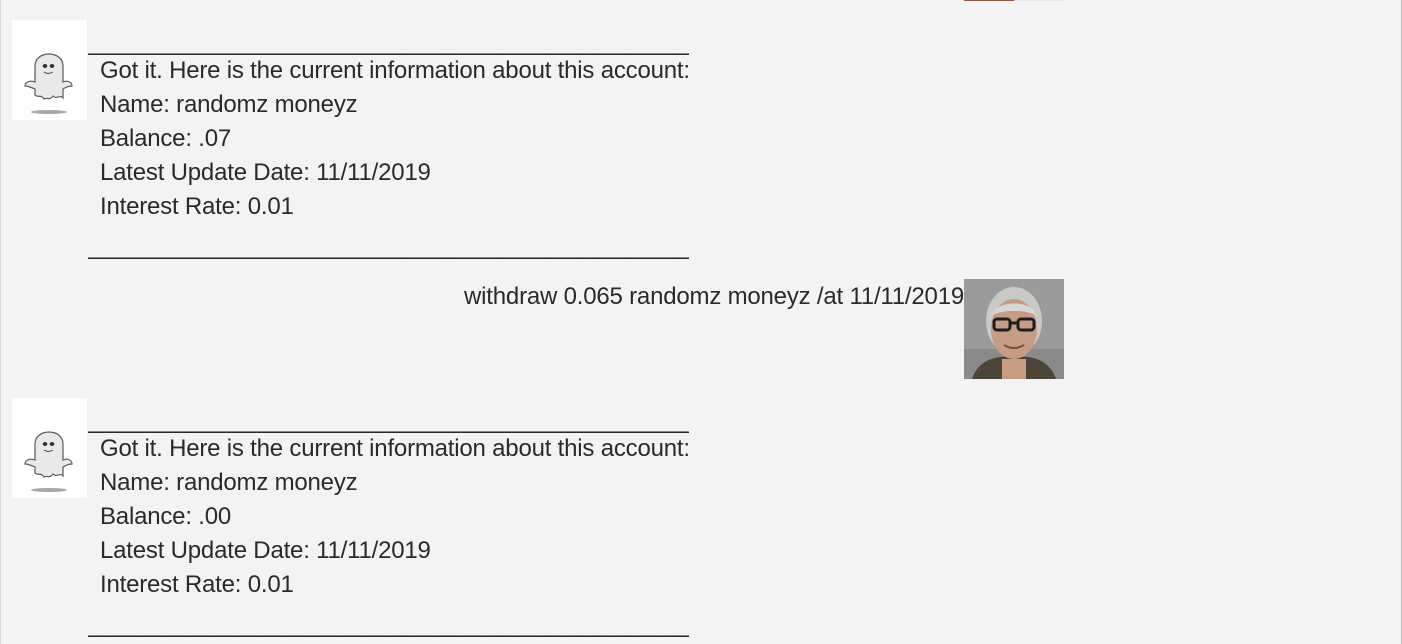  I want to click on previous-user-avatar-edge, so click(1014, 0).